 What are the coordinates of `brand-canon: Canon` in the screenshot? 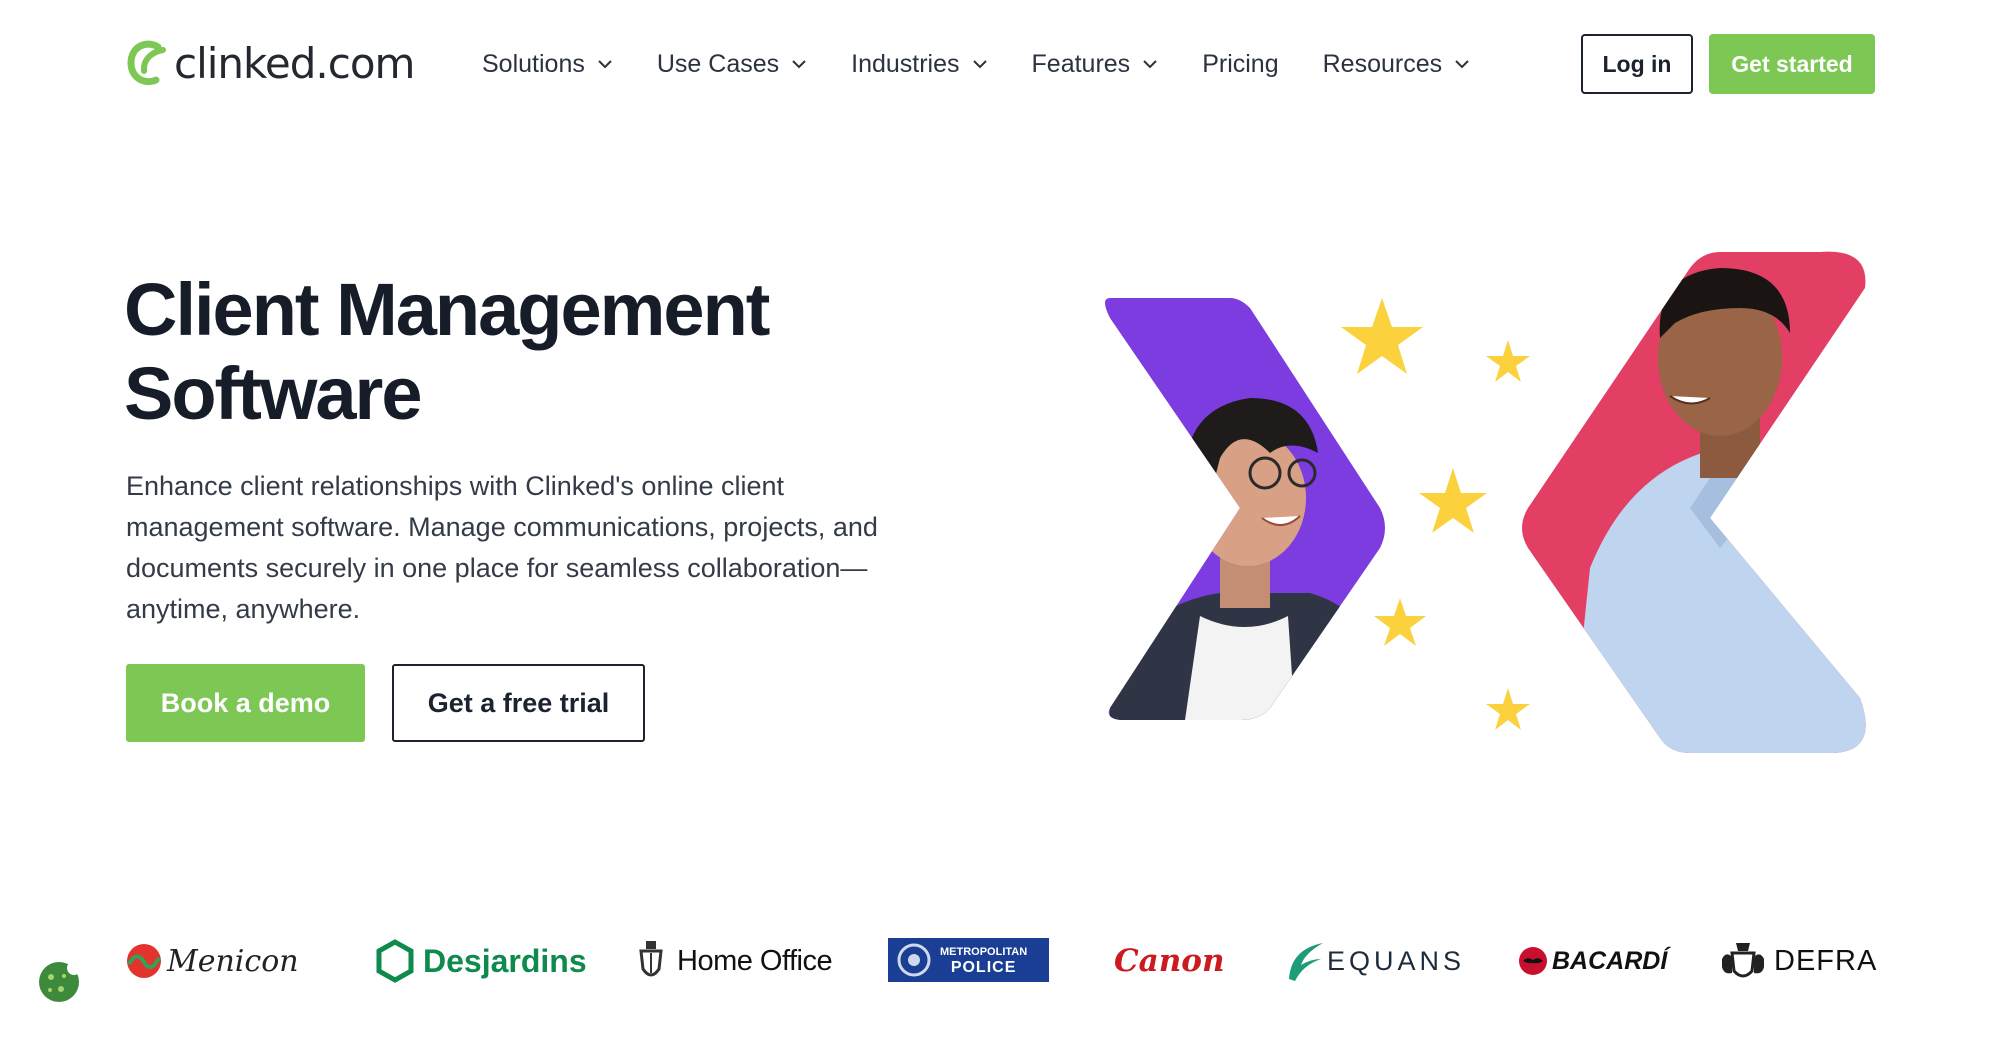 It's located at (1169, 961).